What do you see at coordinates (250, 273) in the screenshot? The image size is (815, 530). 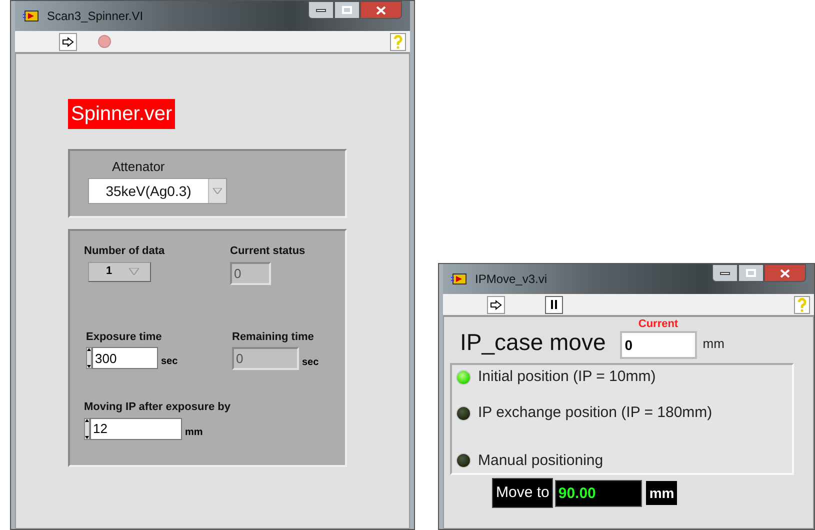 I see `current-status-display: 0` at bounding box center [250, 273].